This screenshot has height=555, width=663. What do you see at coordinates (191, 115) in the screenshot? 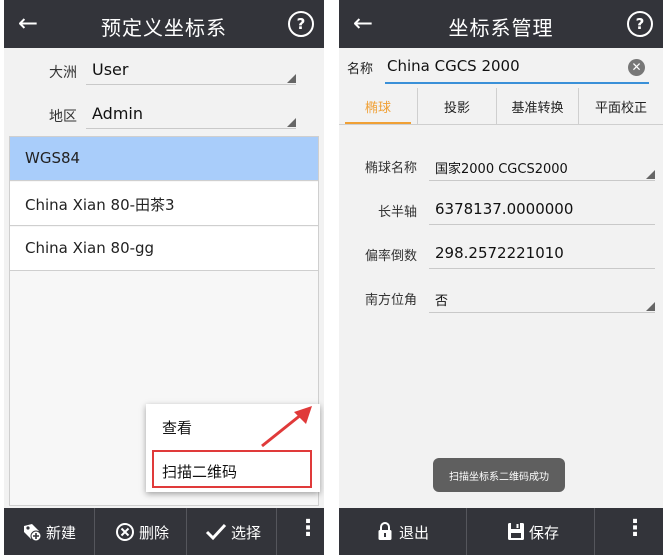
I see `region-dropdown: Admin` at bounding box center [191, 115].